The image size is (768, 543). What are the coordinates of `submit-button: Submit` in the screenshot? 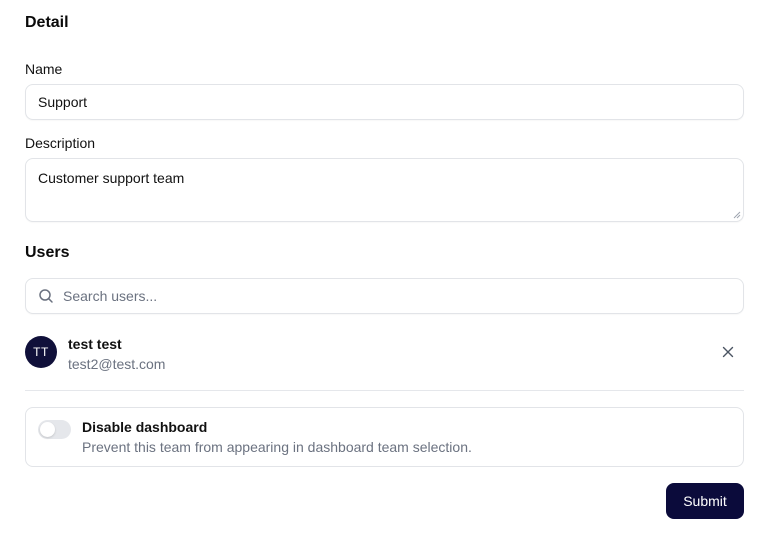 It's located at (705, 501).